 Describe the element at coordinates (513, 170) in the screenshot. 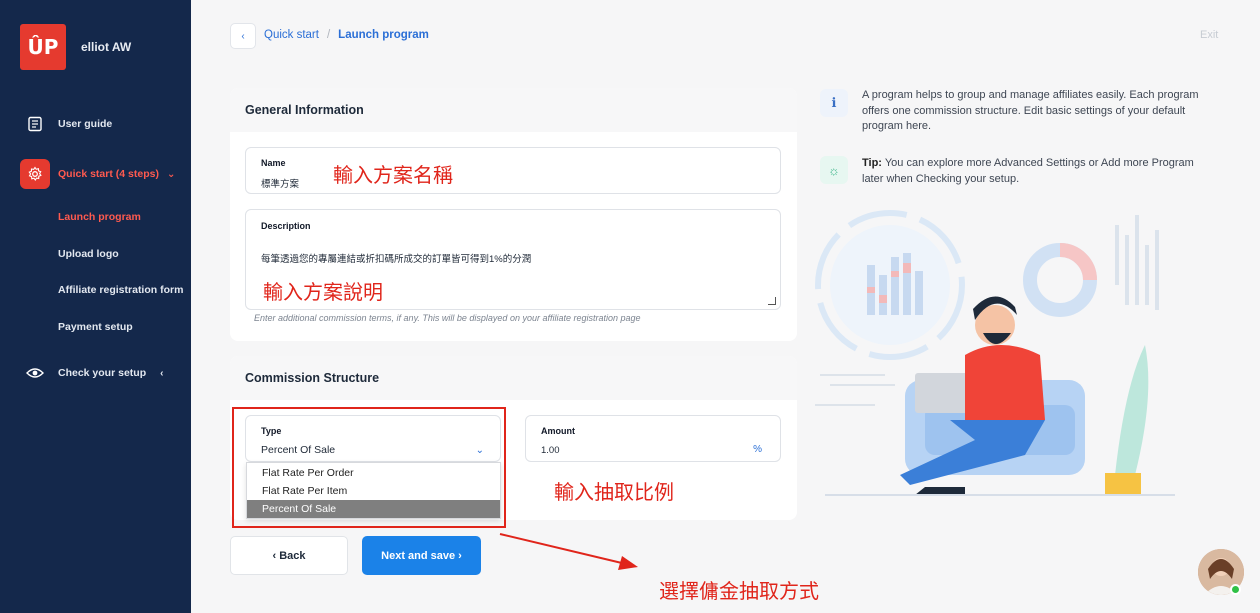

I see `name-field: Name 標準方案` at that location.